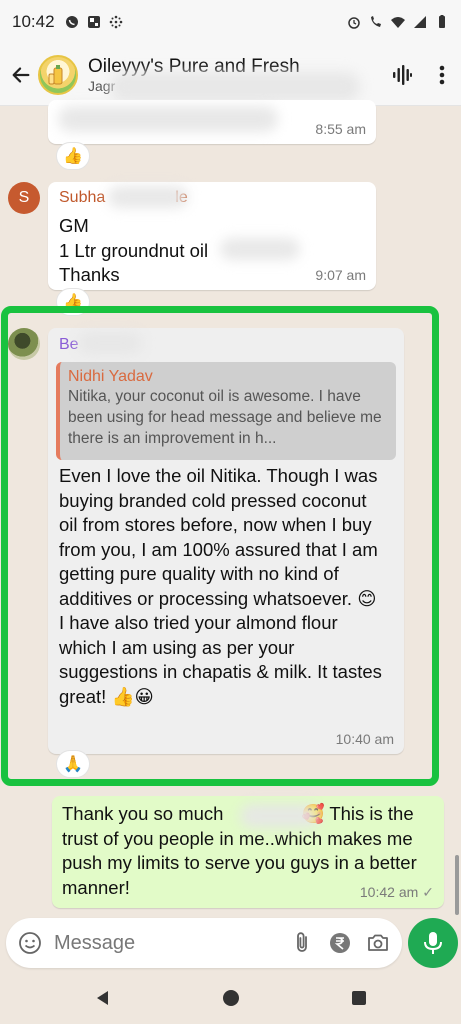  I want to click on message-text-part: Thank you so much, so click(143, 813).